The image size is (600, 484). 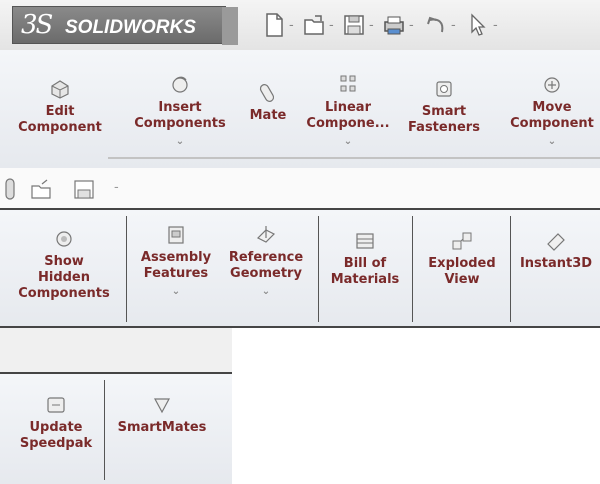 What do you see at coordinates (180, 115) in the screenshot?
I see `insert-components-label: Insert Components` at bounding box center [180, 115].